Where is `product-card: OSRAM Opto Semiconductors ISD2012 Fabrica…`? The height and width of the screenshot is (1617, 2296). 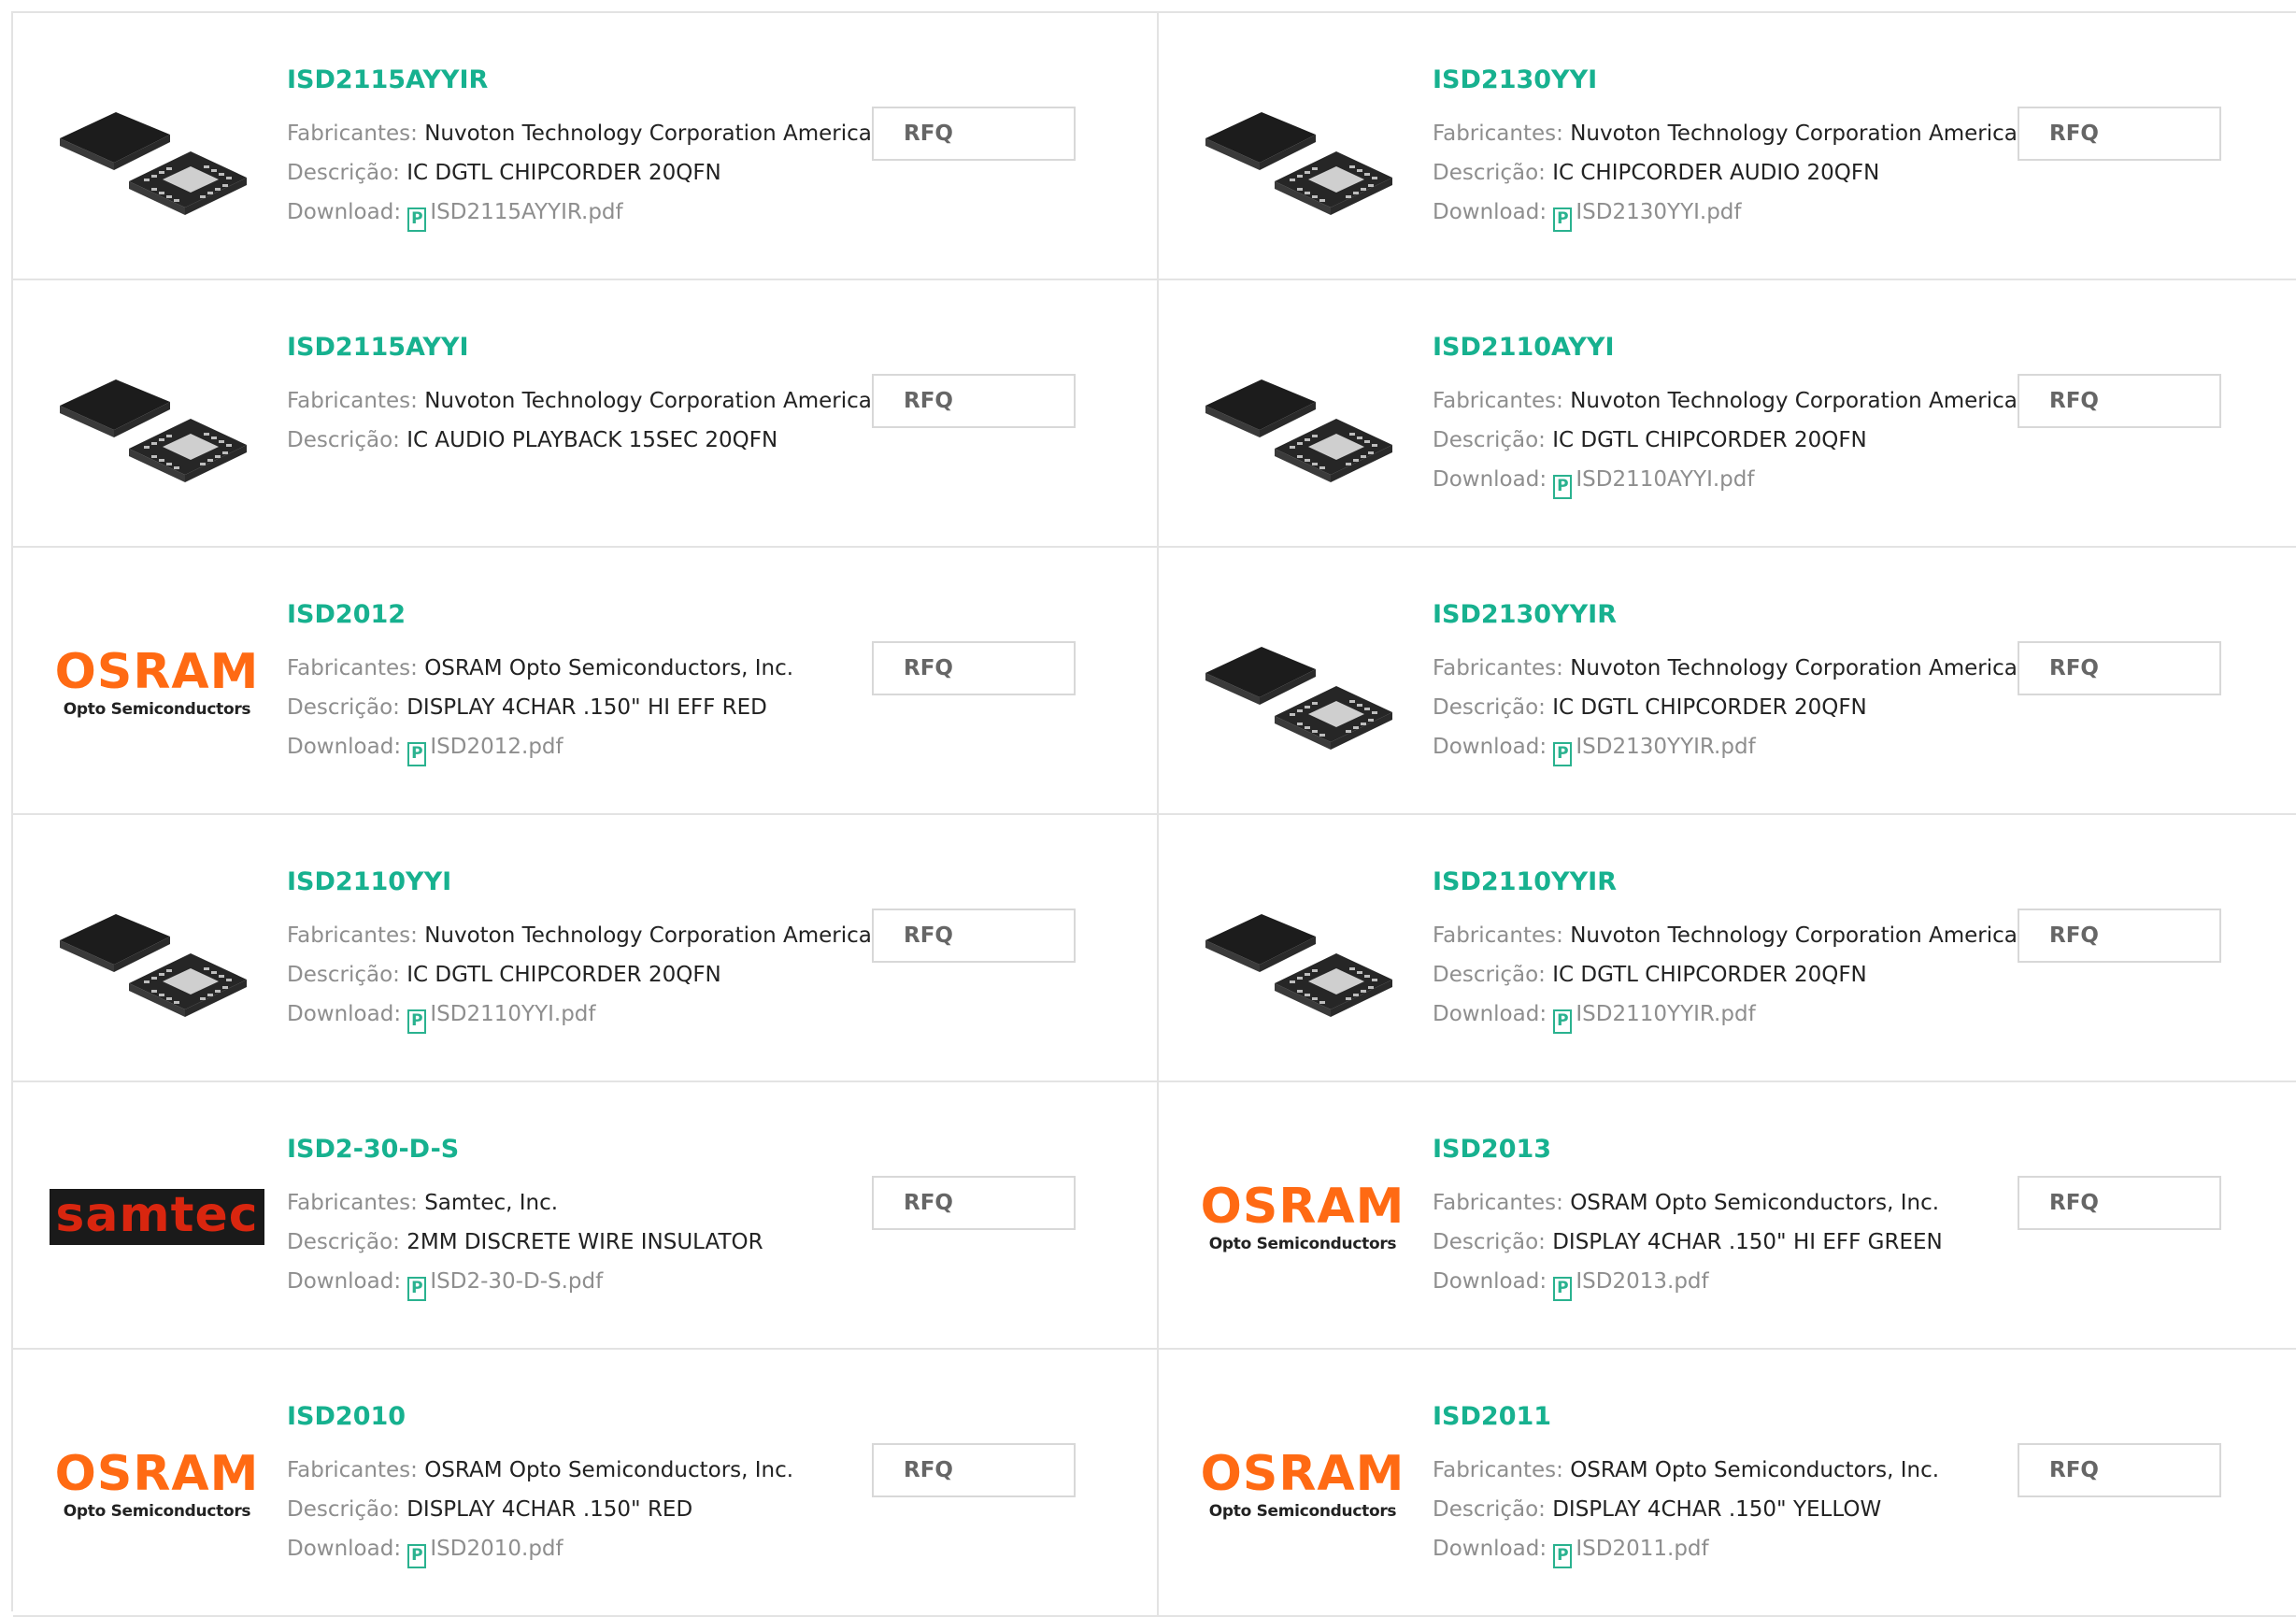
product-card: OSRAM Opto Semiconductors ISD2012 Fabrica… is located at coordinates (586, 681).